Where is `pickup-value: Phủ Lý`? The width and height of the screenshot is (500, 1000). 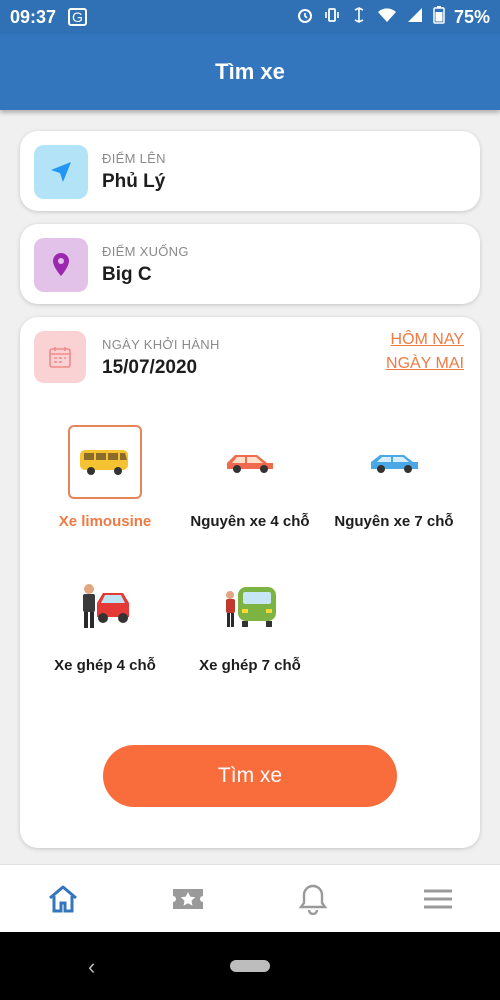 pickup-value: Phủ Lý is located at coordinates (134, 181).